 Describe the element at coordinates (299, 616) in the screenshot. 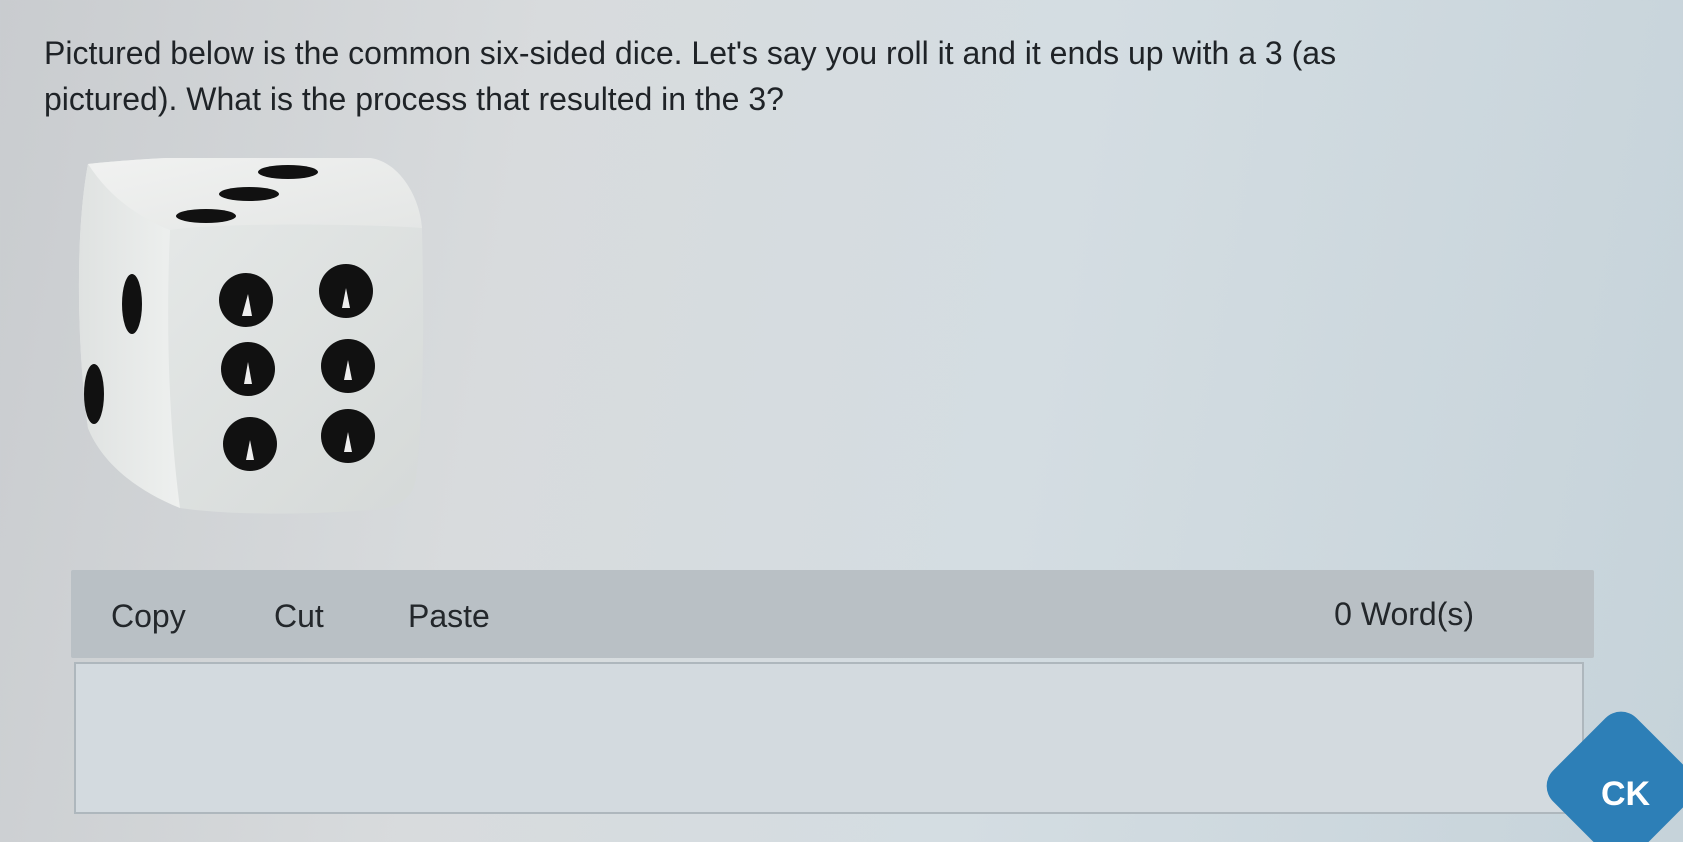

I see `cut-button: Cut` at that location.